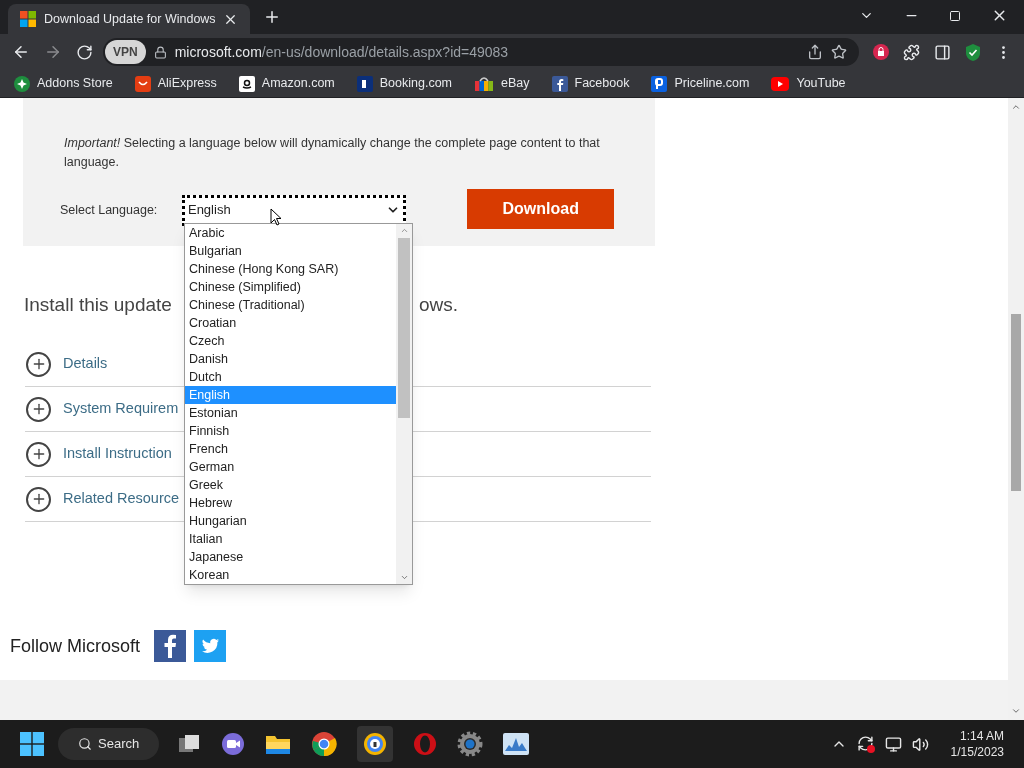 The image size is (1024, 768). Describe the element at coordinates (893, 744) in the screenshot. I see `network-icon` at that location.